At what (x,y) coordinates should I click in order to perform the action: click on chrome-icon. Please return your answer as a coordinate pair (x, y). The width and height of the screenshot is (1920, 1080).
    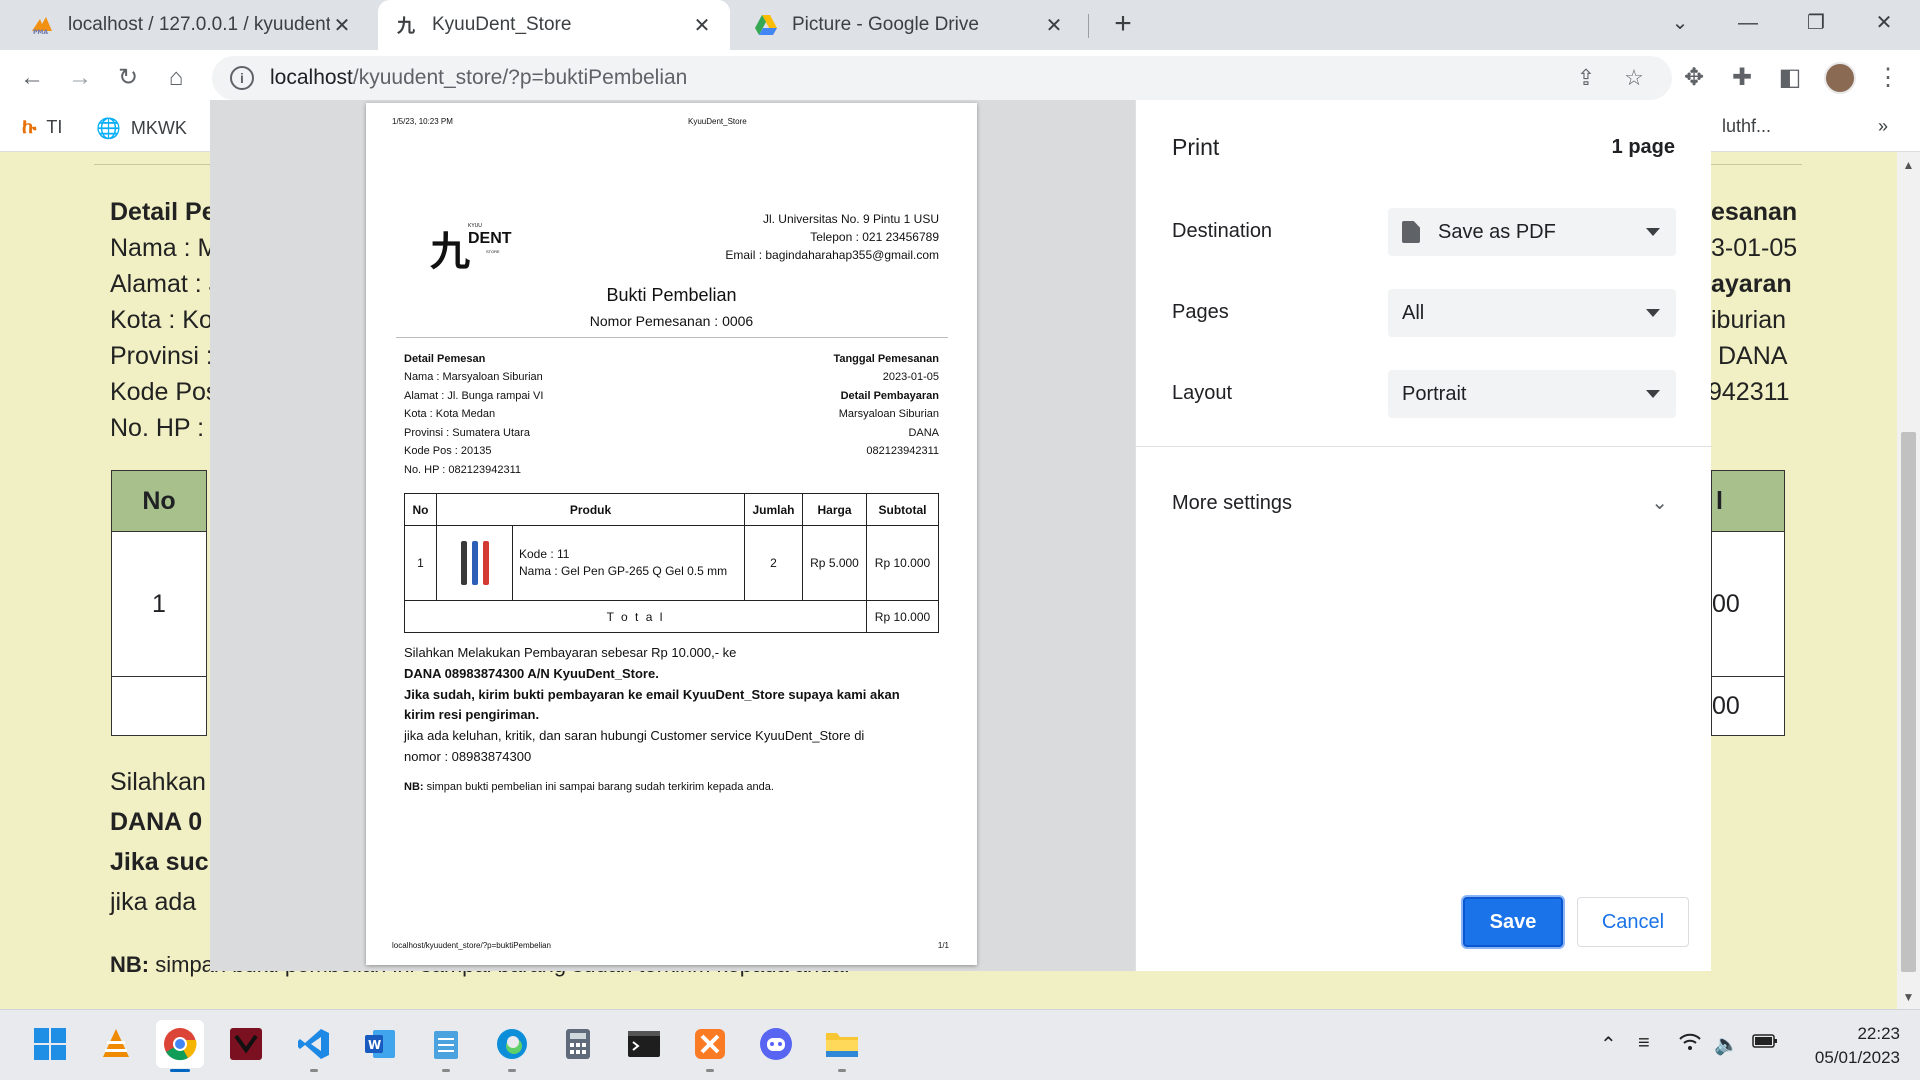
    Looking at the image, I should click on (180, 1046).